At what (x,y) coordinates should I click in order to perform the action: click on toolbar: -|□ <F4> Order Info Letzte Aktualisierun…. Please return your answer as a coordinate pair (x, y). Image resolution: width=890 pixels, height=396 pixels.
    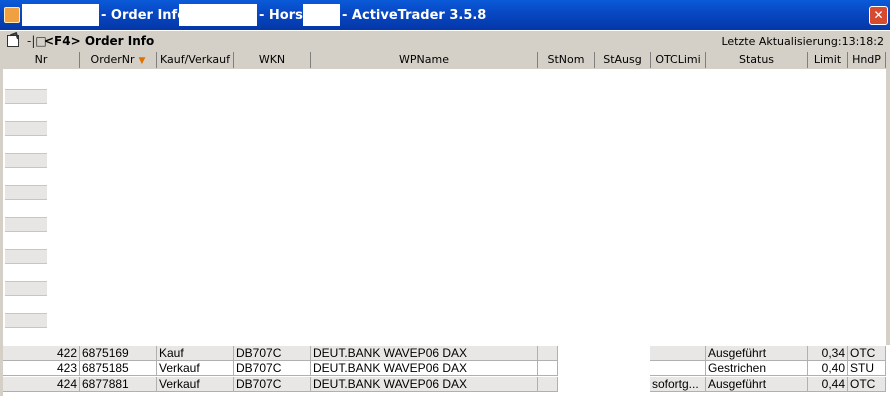
    Looking at the image, I should click on (445, 41).